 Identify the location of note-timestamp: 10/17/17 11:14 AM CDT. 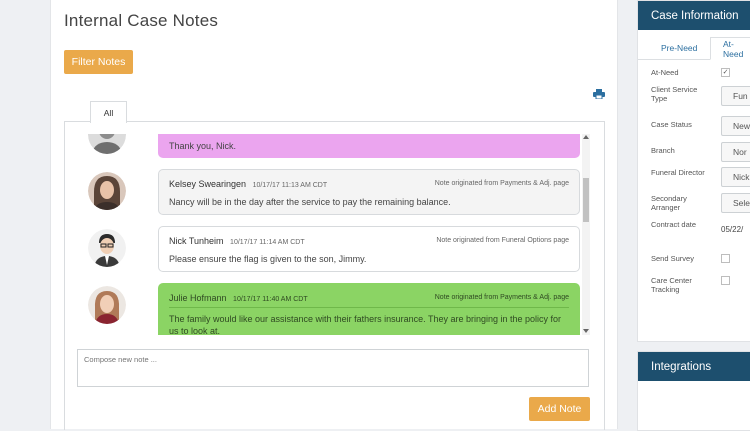
(267, 242).